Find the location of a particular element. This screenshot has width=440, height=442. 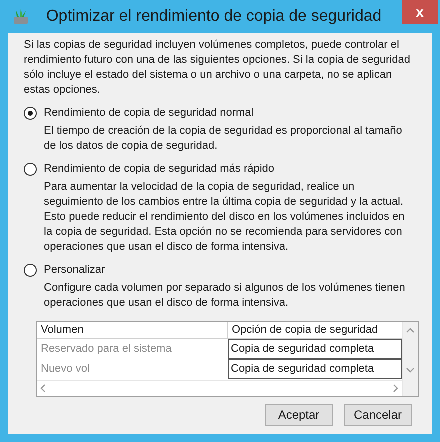

window-title: Optimizar el rendimiento de copia de seguridad is located at coordinates (214, 16).